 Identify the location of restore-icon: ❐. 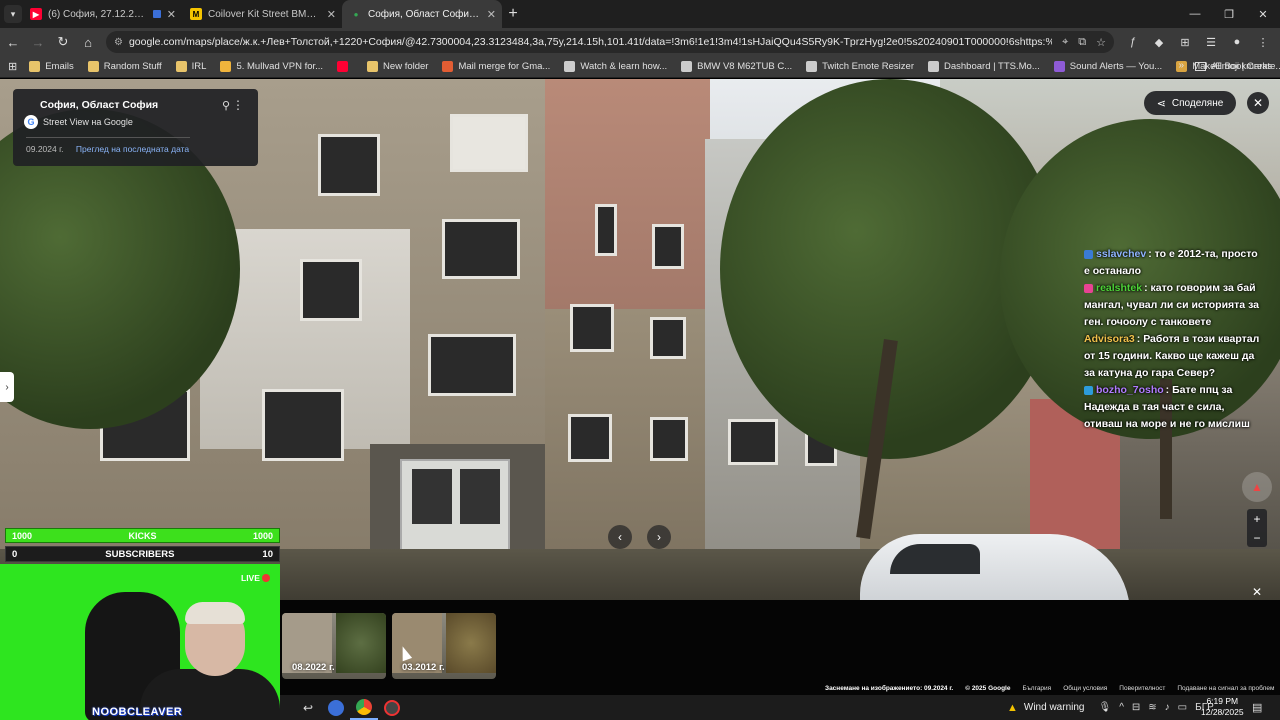
(1229, 14).